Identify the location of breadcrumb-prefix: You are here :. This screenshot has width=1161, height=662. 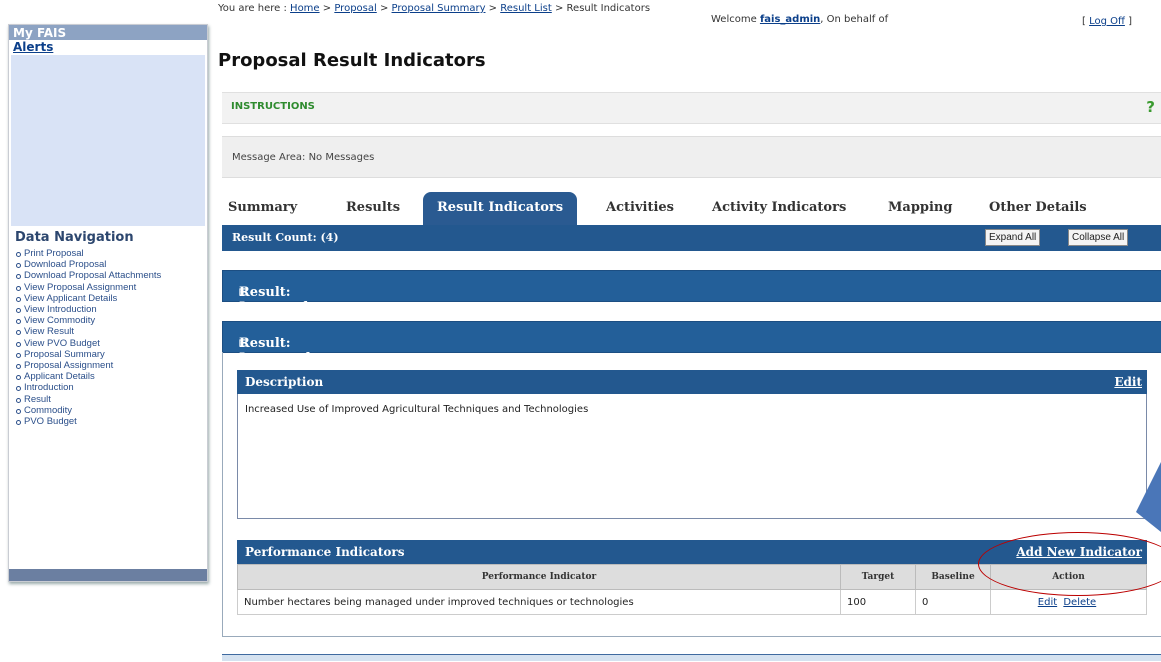
(252, 8).